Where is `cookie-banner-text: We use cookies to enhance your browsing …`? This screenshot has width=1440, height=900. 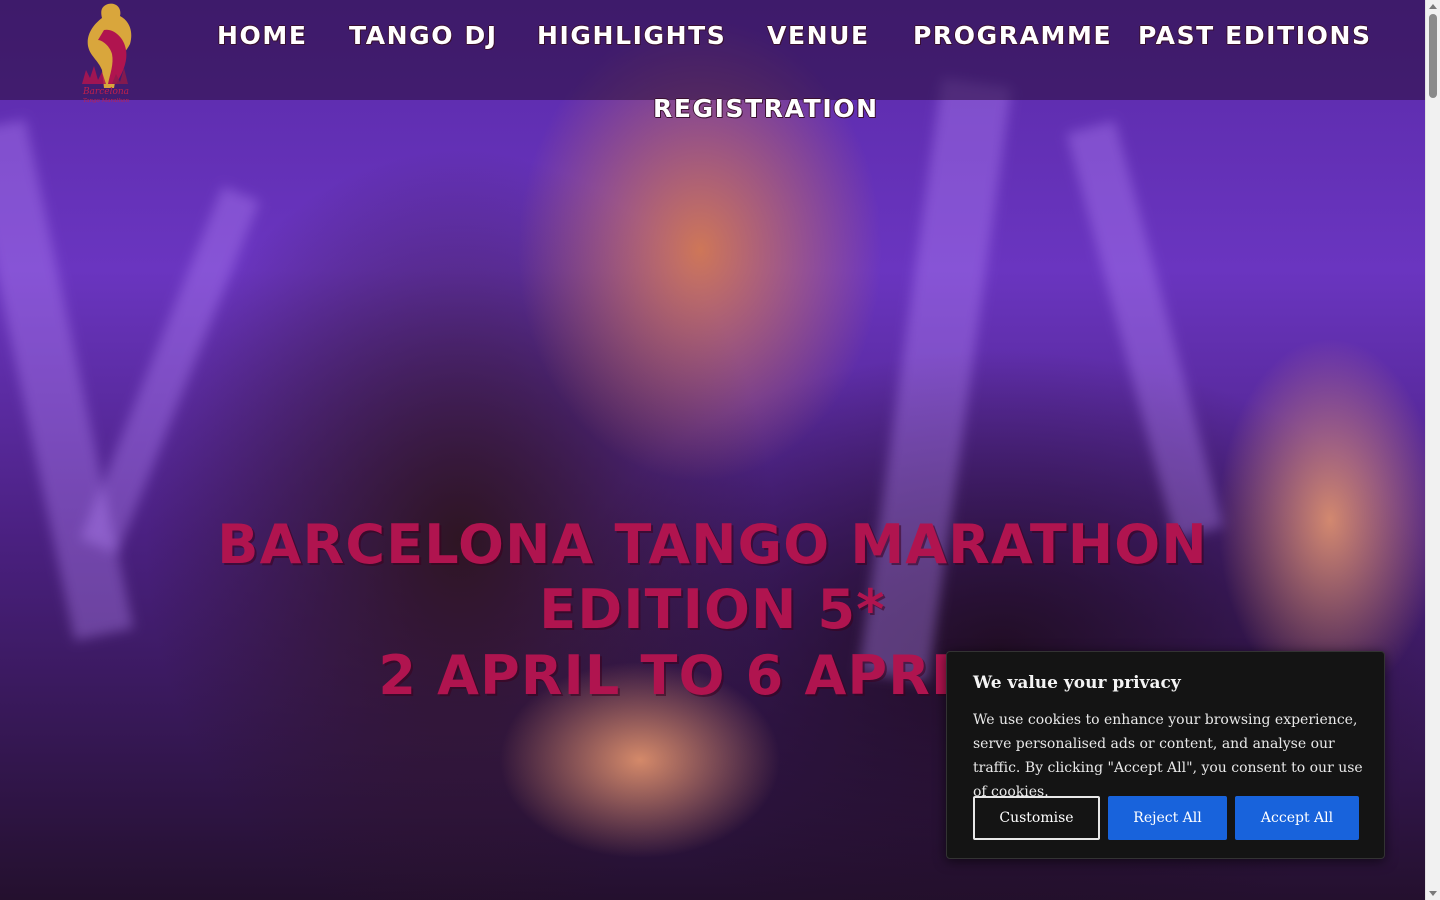
cookie-banner-text: We use cookies to enhance your browsing … is located at coordinates (1168, 756).